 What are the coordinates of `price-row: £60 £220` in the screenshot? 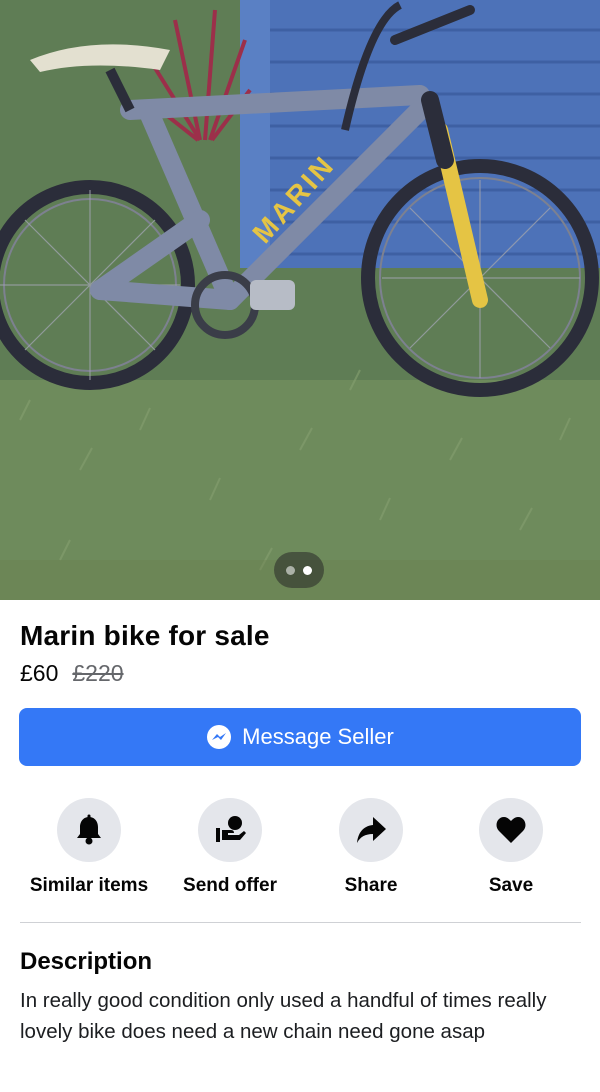 It's located at (72, 673).